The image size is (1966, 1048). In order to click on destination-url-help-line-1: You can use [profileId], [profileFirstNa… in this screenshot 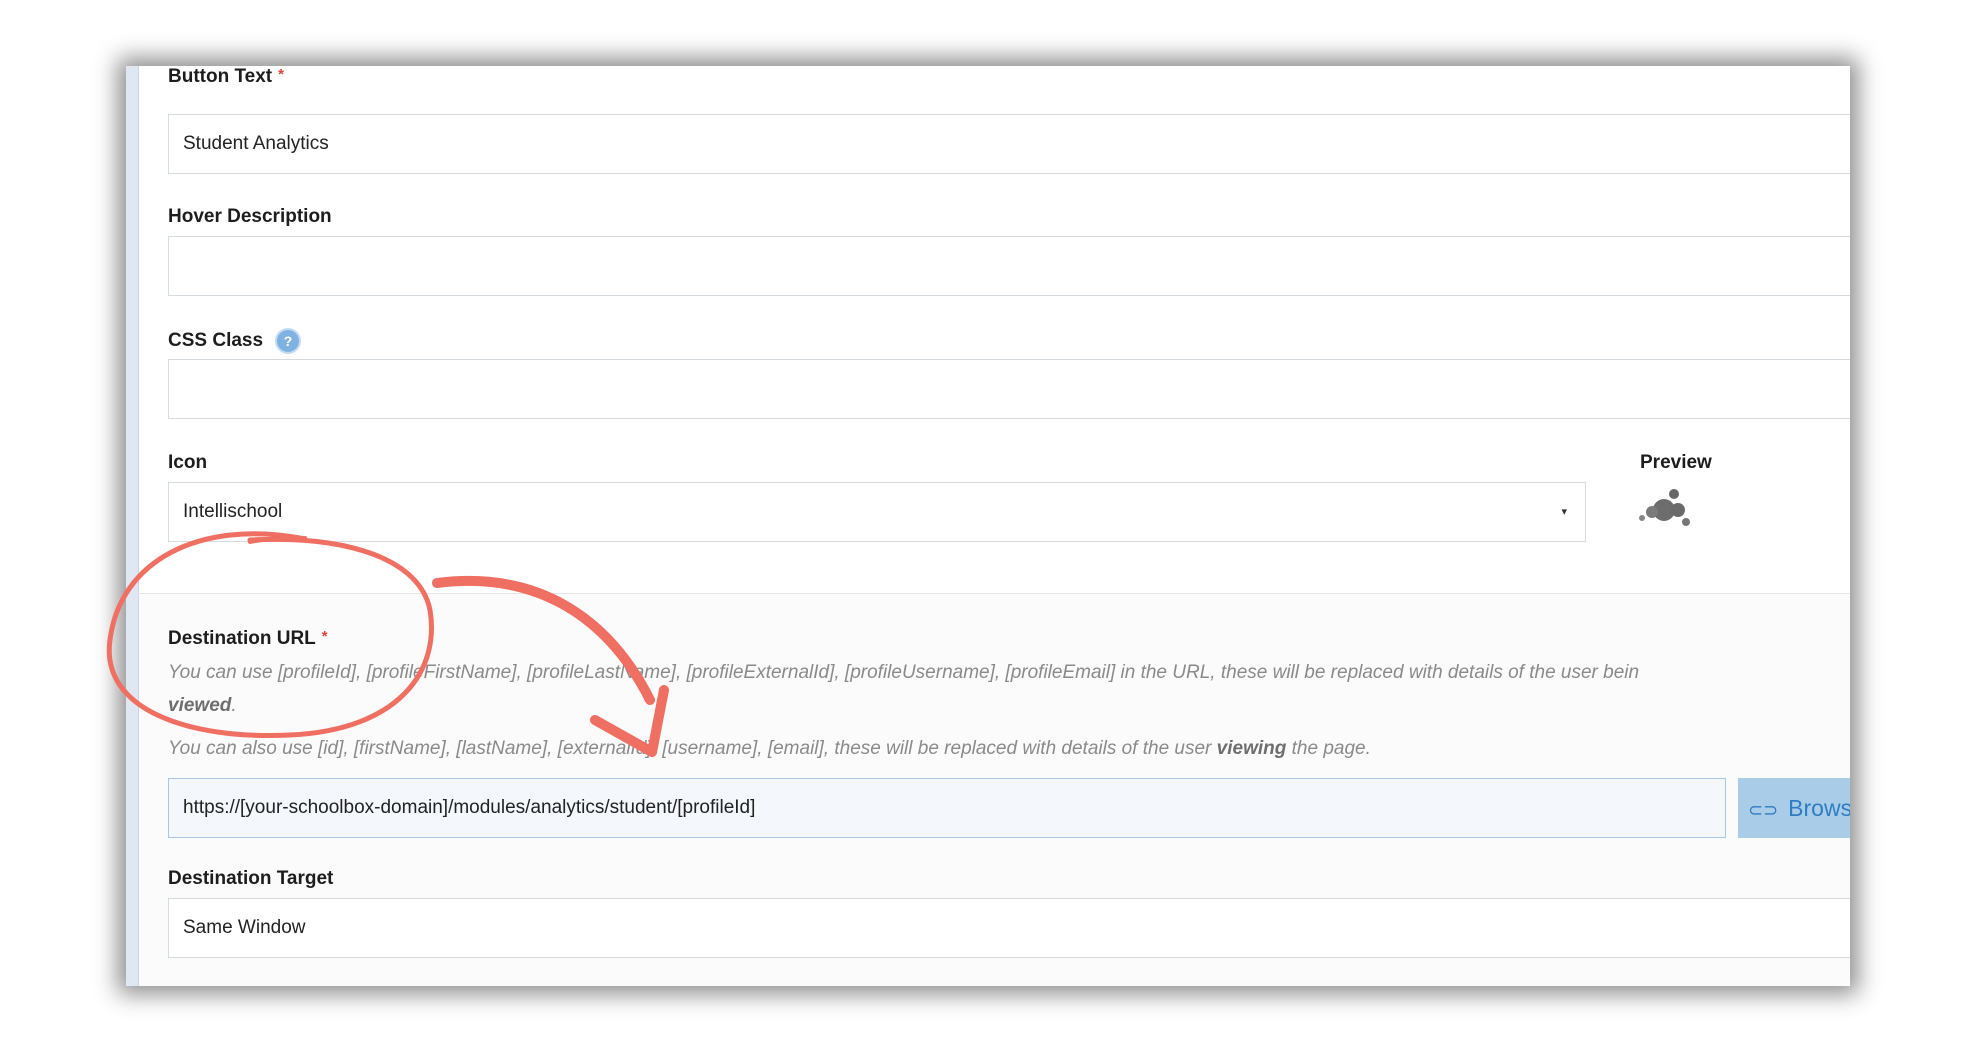, I will do `click(904, 672)`.